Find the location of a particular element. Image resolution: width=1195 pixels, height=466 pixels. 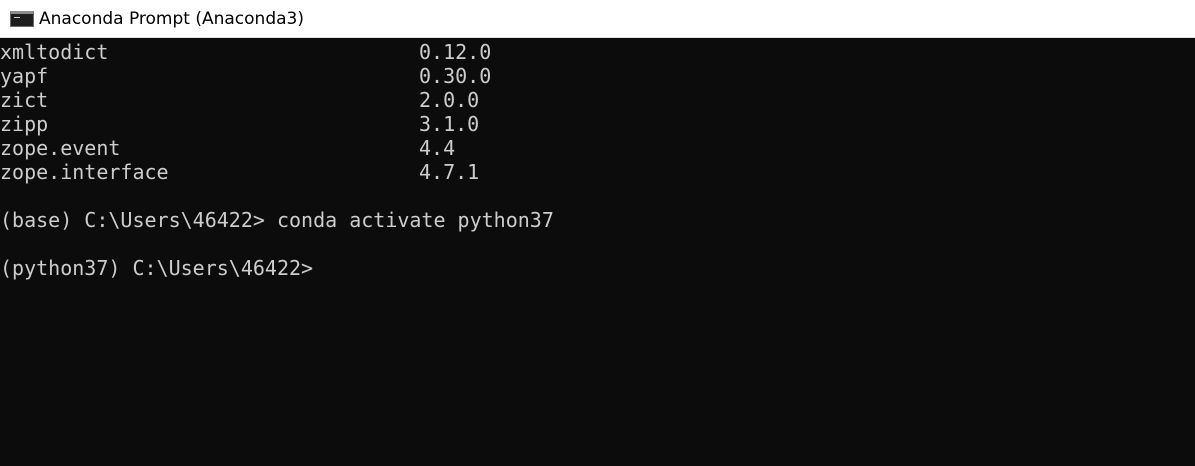

package-name: zope.interface is located at coordinates (84, 172).